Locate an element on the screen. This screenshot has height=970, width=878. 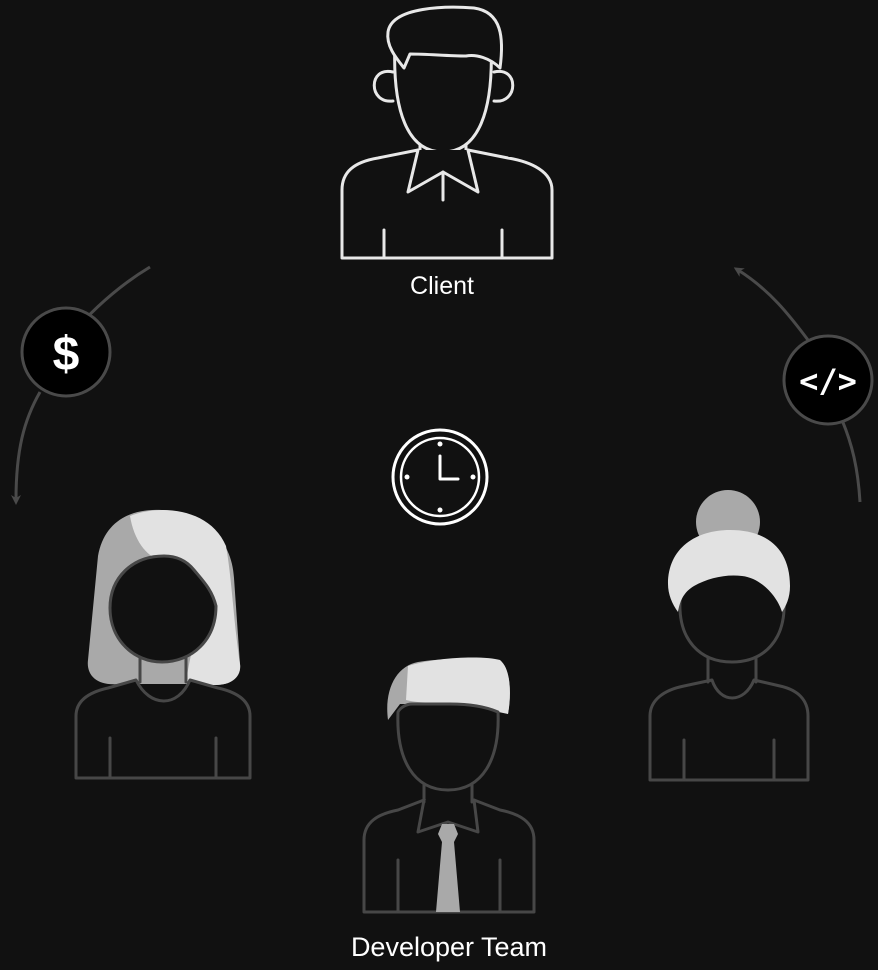
client-label: Client is located at coordinates (442, 286).